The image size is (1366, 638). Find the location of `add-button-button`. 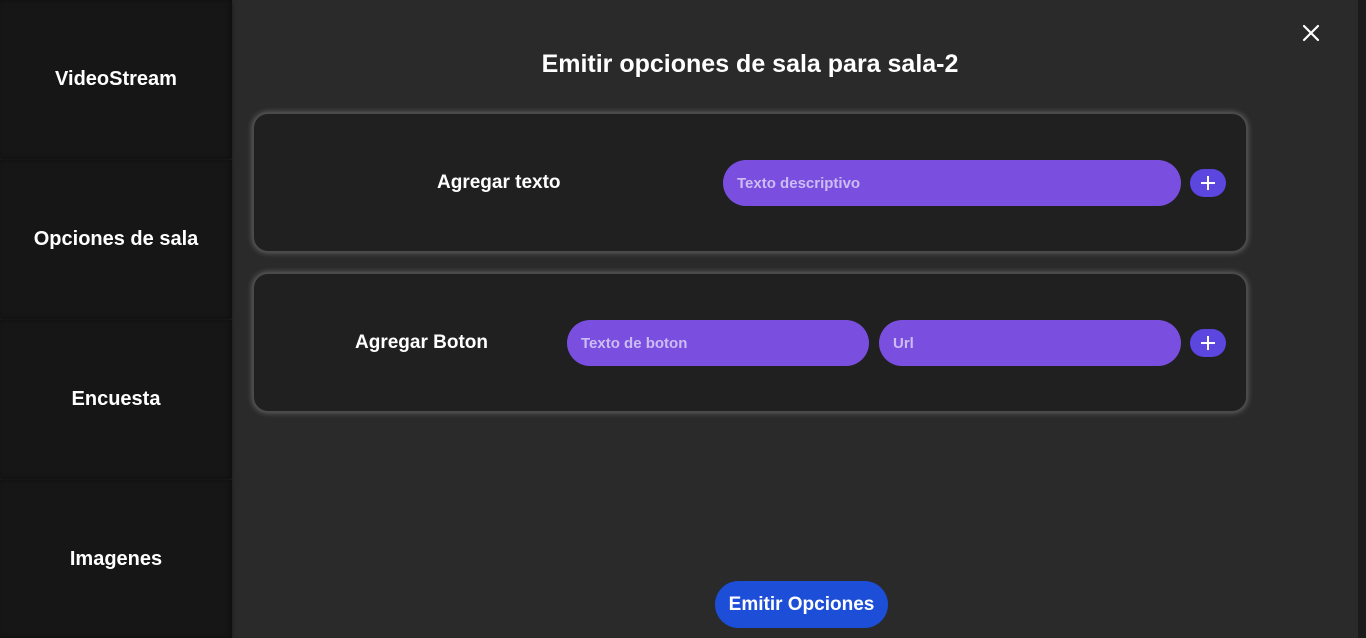

add-button-button is located at coordinates (1208, 343).